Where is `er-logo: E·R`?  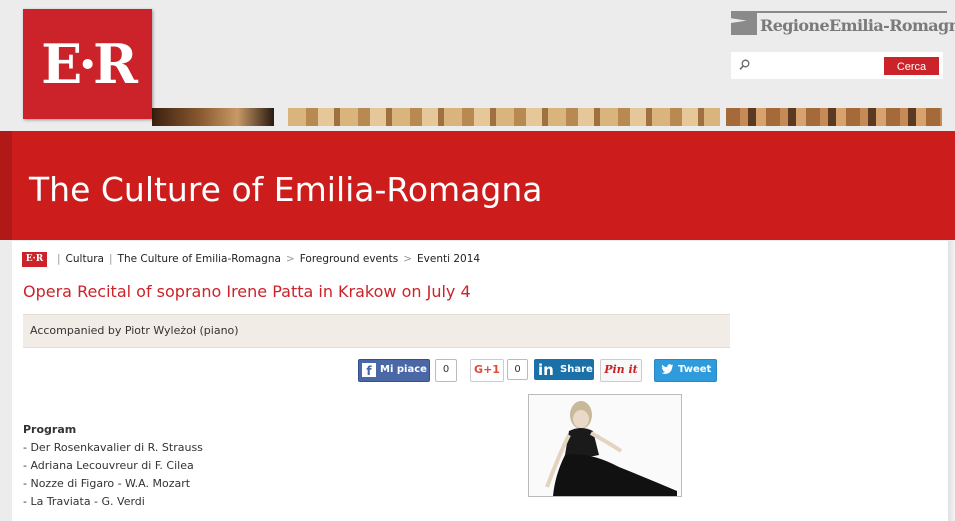 er-logo: E·R is located at coordinates (87, 64).